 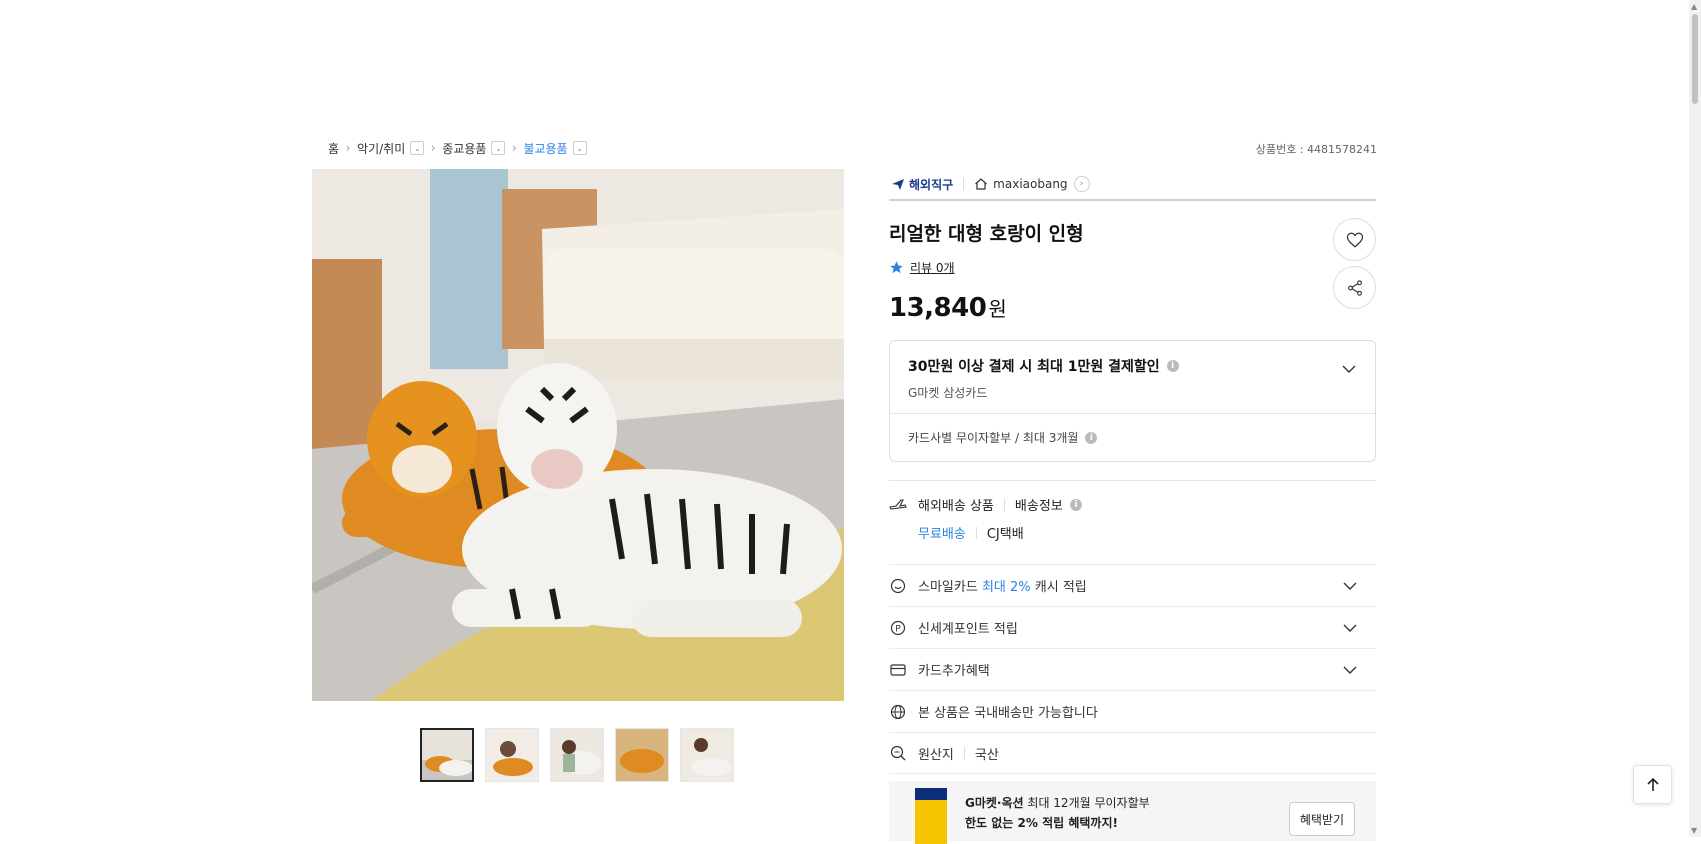 I want to click on origin-row: 원산지 국산, so click(x=1132, y=753).